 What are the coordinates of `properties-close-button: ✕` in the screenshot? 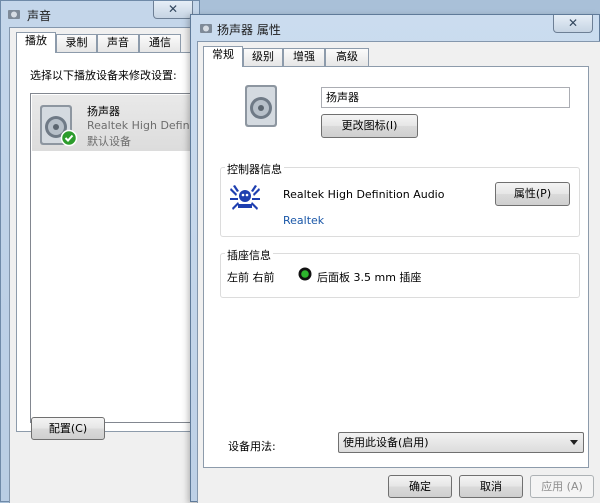 It's located at (573, 24).